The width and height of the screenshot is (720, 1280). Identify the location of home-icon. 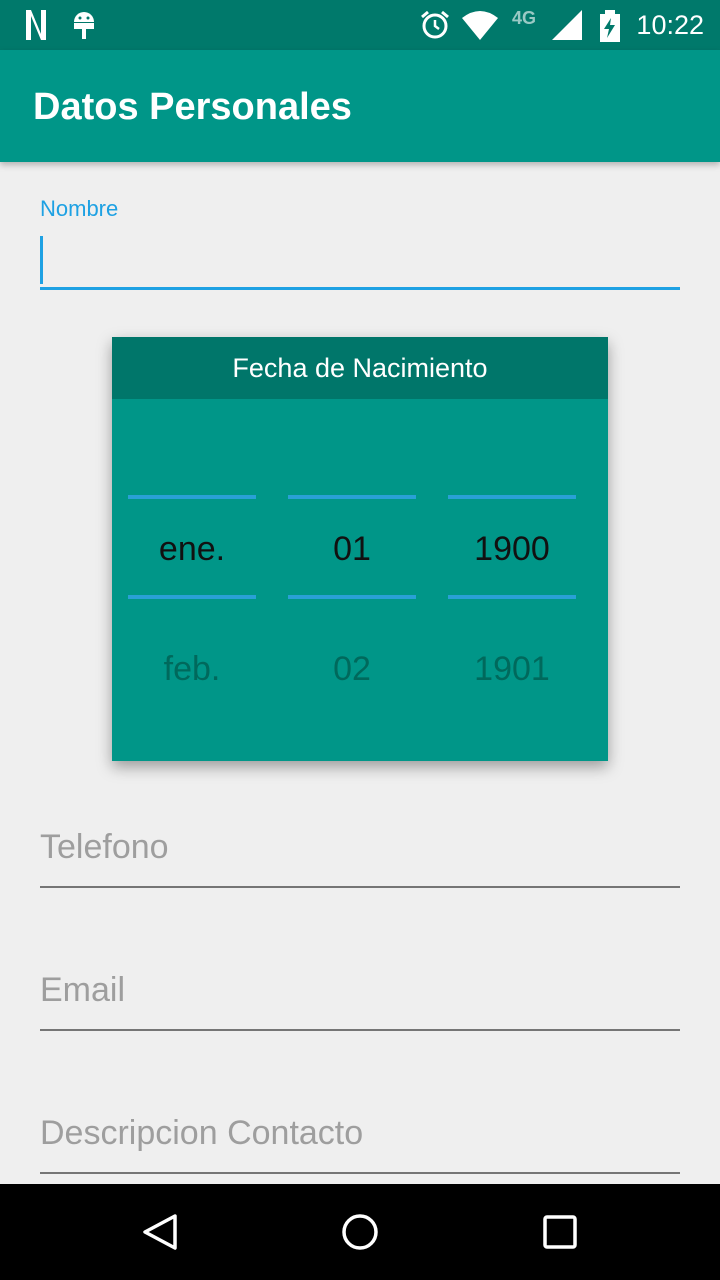
(360, 1232).